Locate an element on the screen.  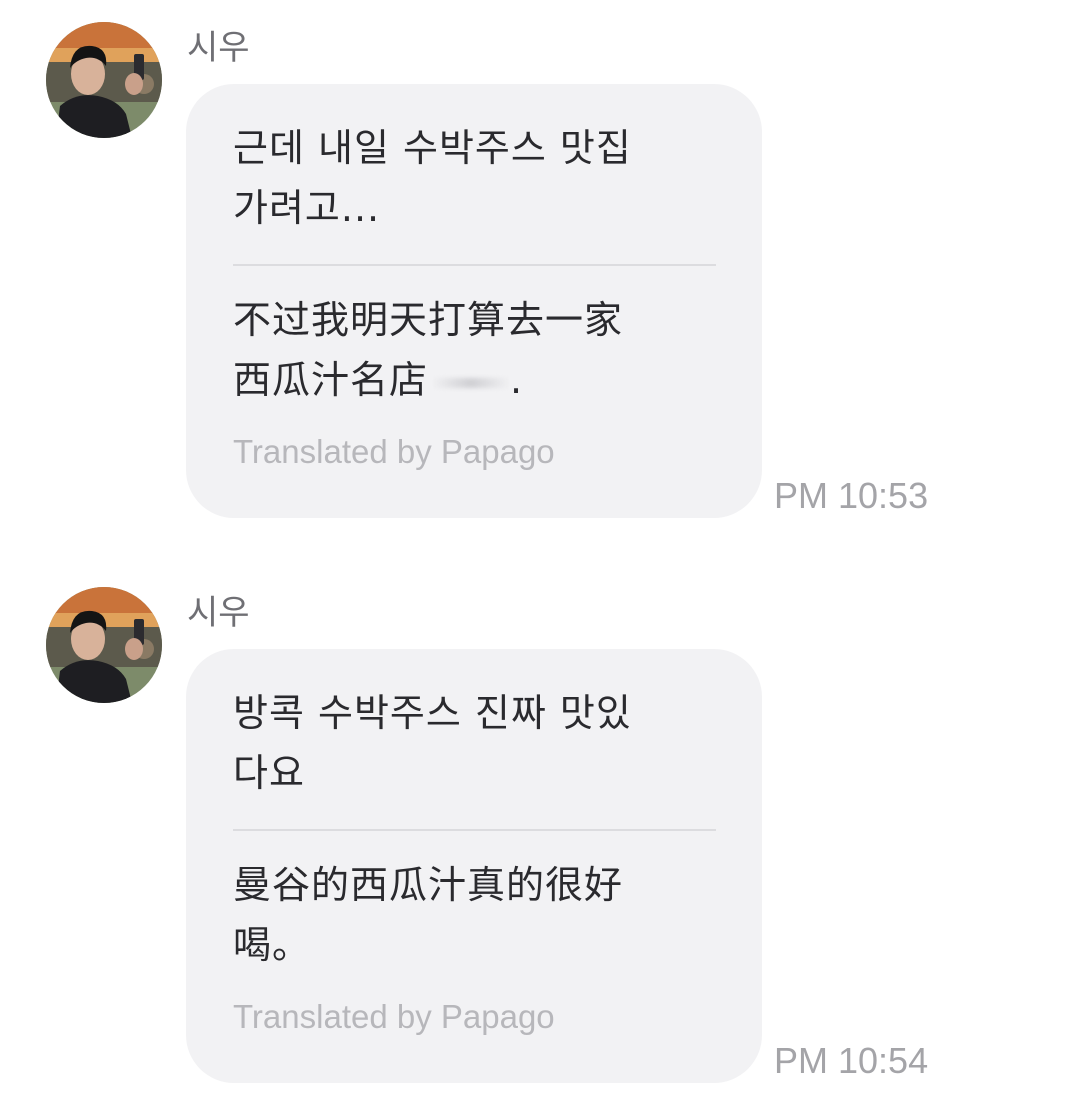
translated-text: 不过我明天打算去一家 西瓜汁名店. is located at coordinates (474, 350).